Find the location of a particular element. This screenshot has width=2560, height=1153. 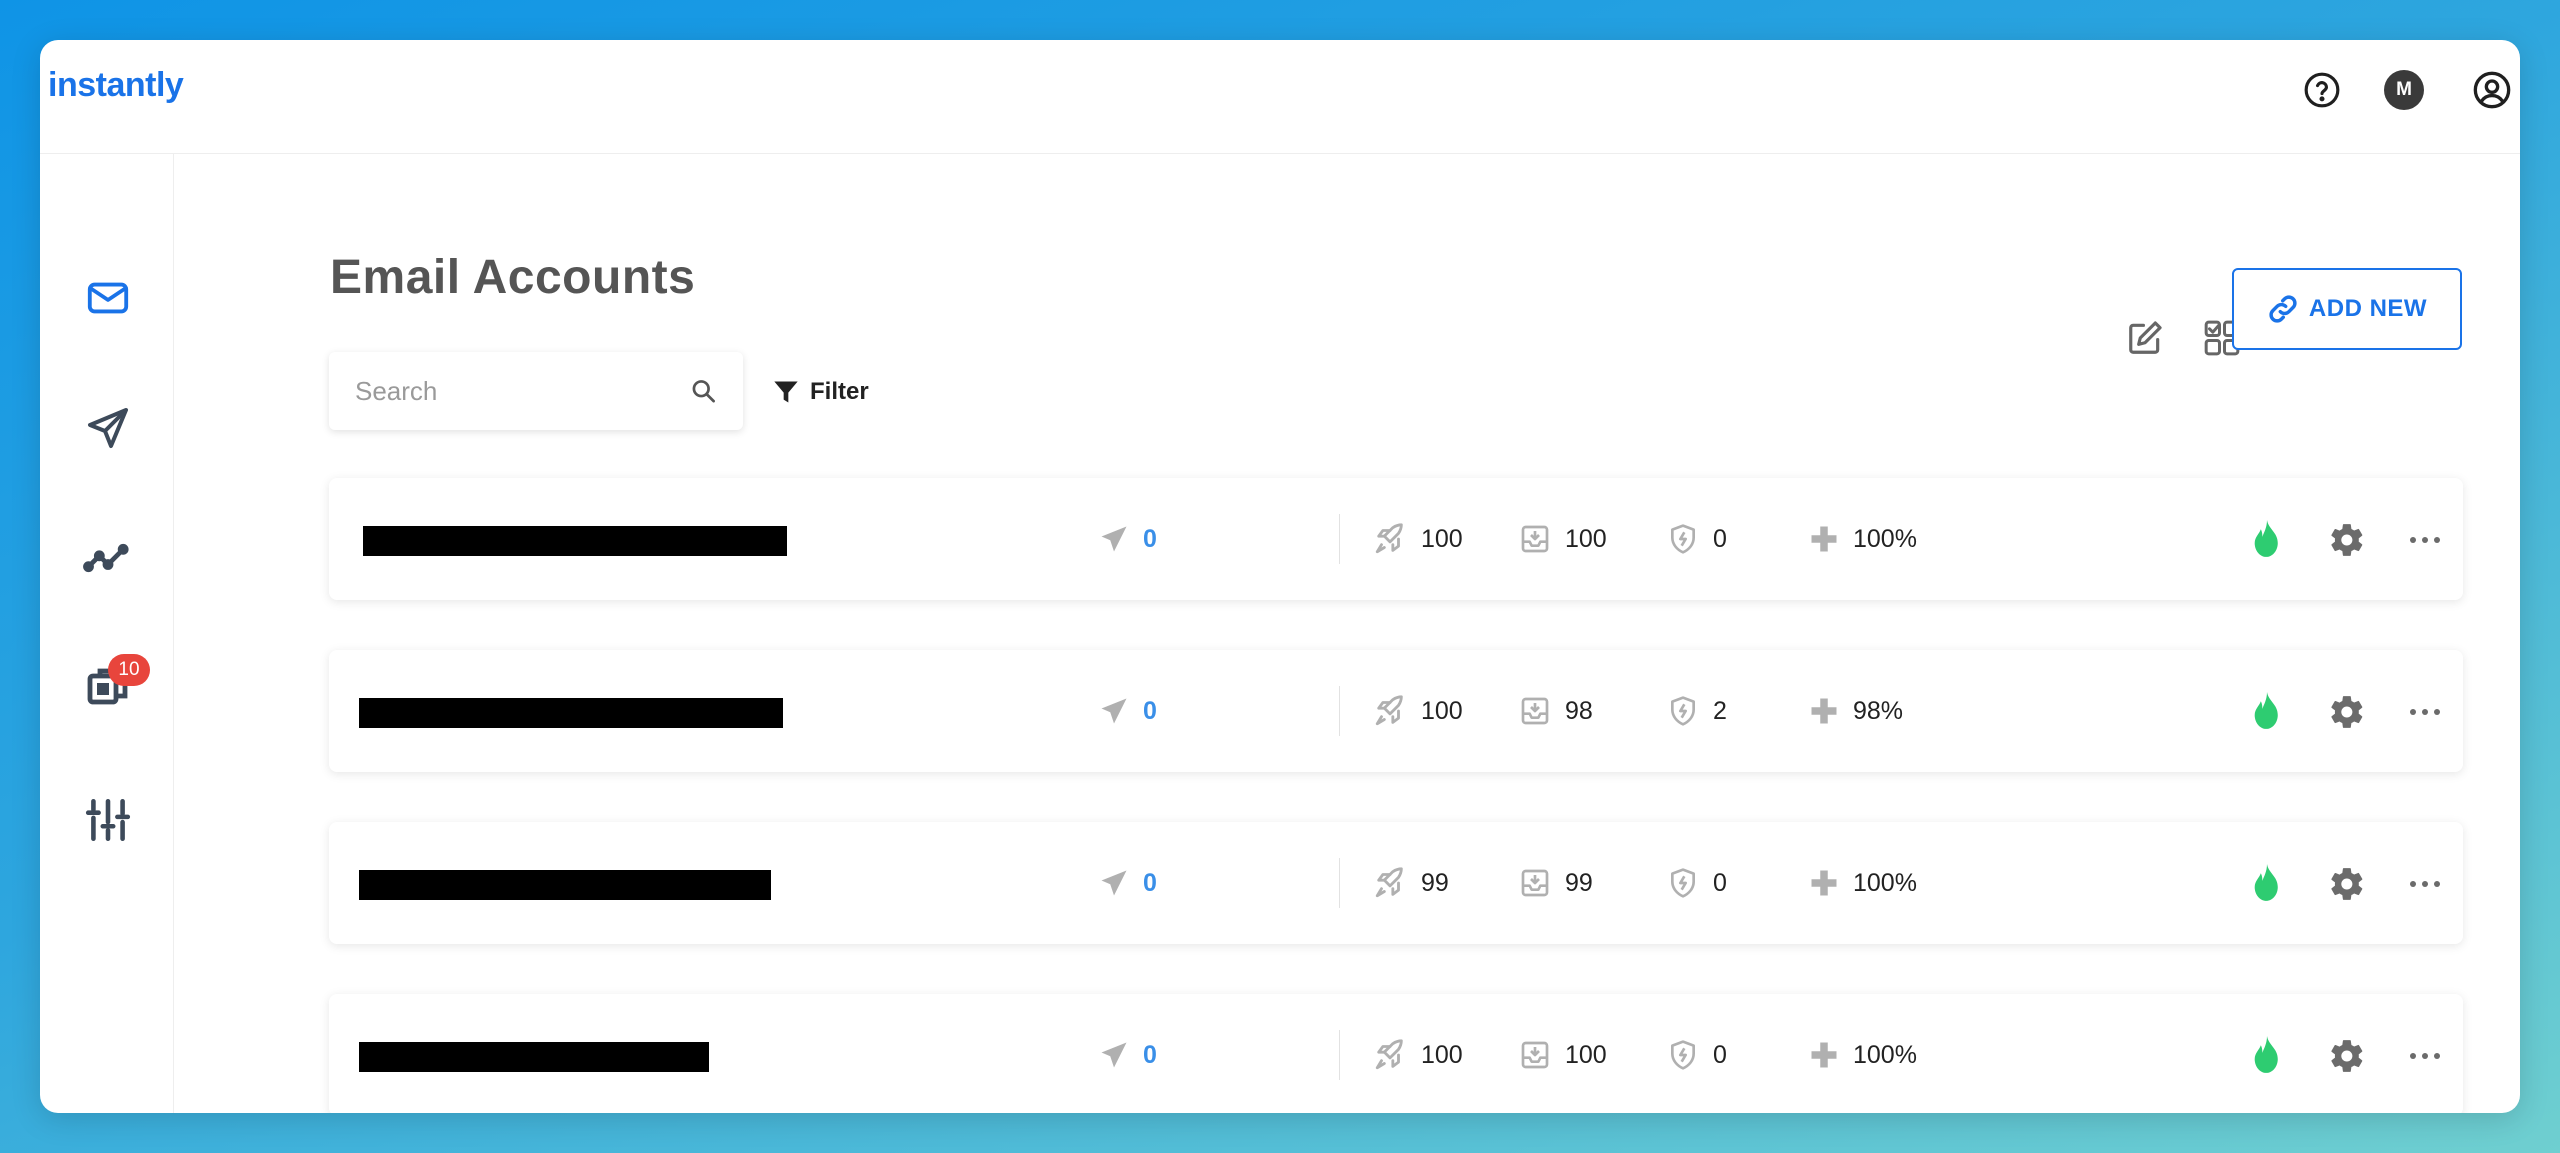

sidebar-item-settings is located at coordinates (108, 820).